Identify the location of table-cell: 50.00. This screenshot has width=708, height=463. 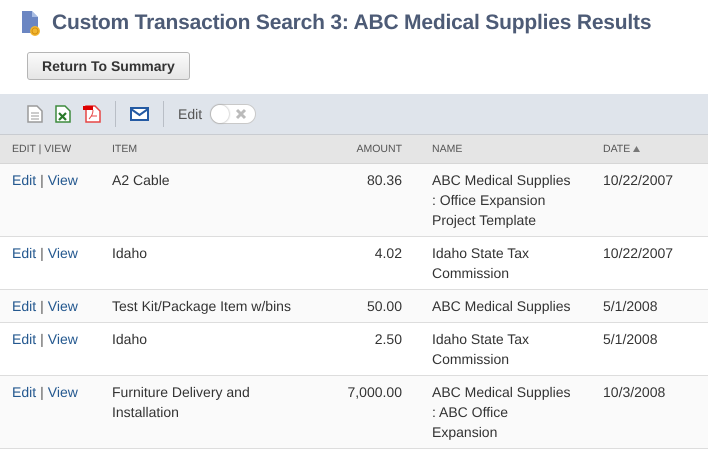
(384, 306).